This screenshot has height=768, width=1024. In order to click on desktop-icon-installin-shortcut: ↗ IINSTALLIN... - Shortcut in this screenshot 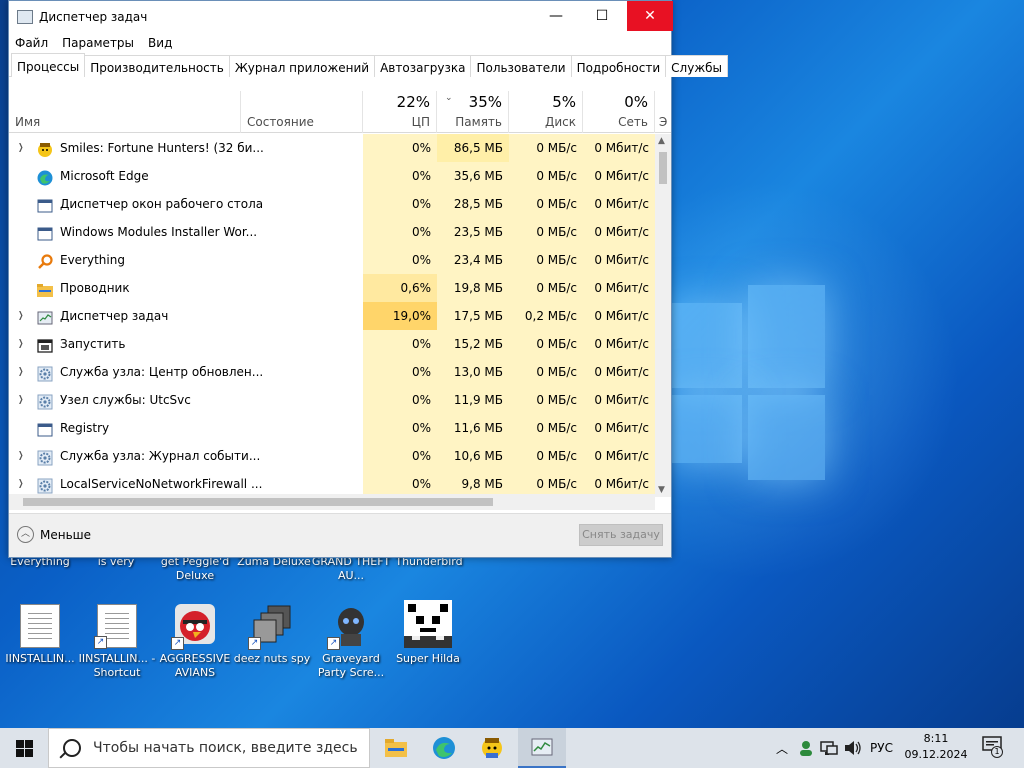, I will do `click(117, 642)`.